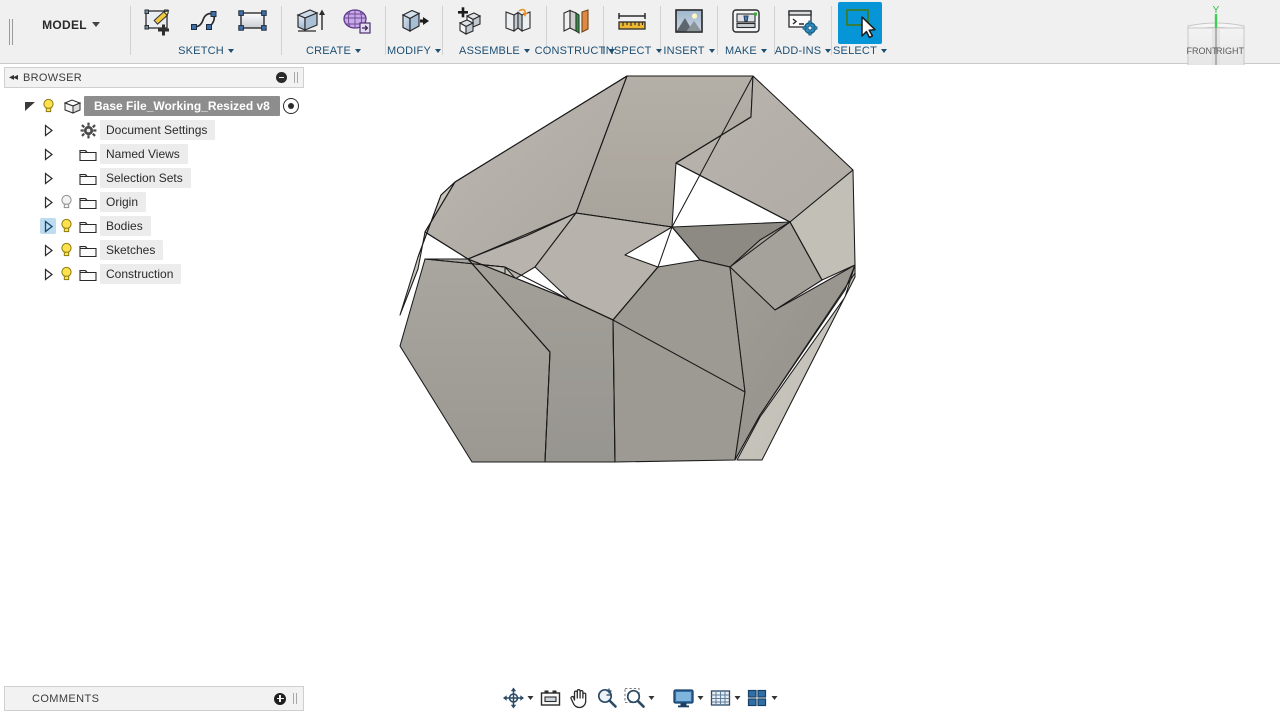 The image size is (1280, 715). What do you see at coordinates (88, 130) in the screenshot?
I see `gear-icon` at bounding box center [88, 130].